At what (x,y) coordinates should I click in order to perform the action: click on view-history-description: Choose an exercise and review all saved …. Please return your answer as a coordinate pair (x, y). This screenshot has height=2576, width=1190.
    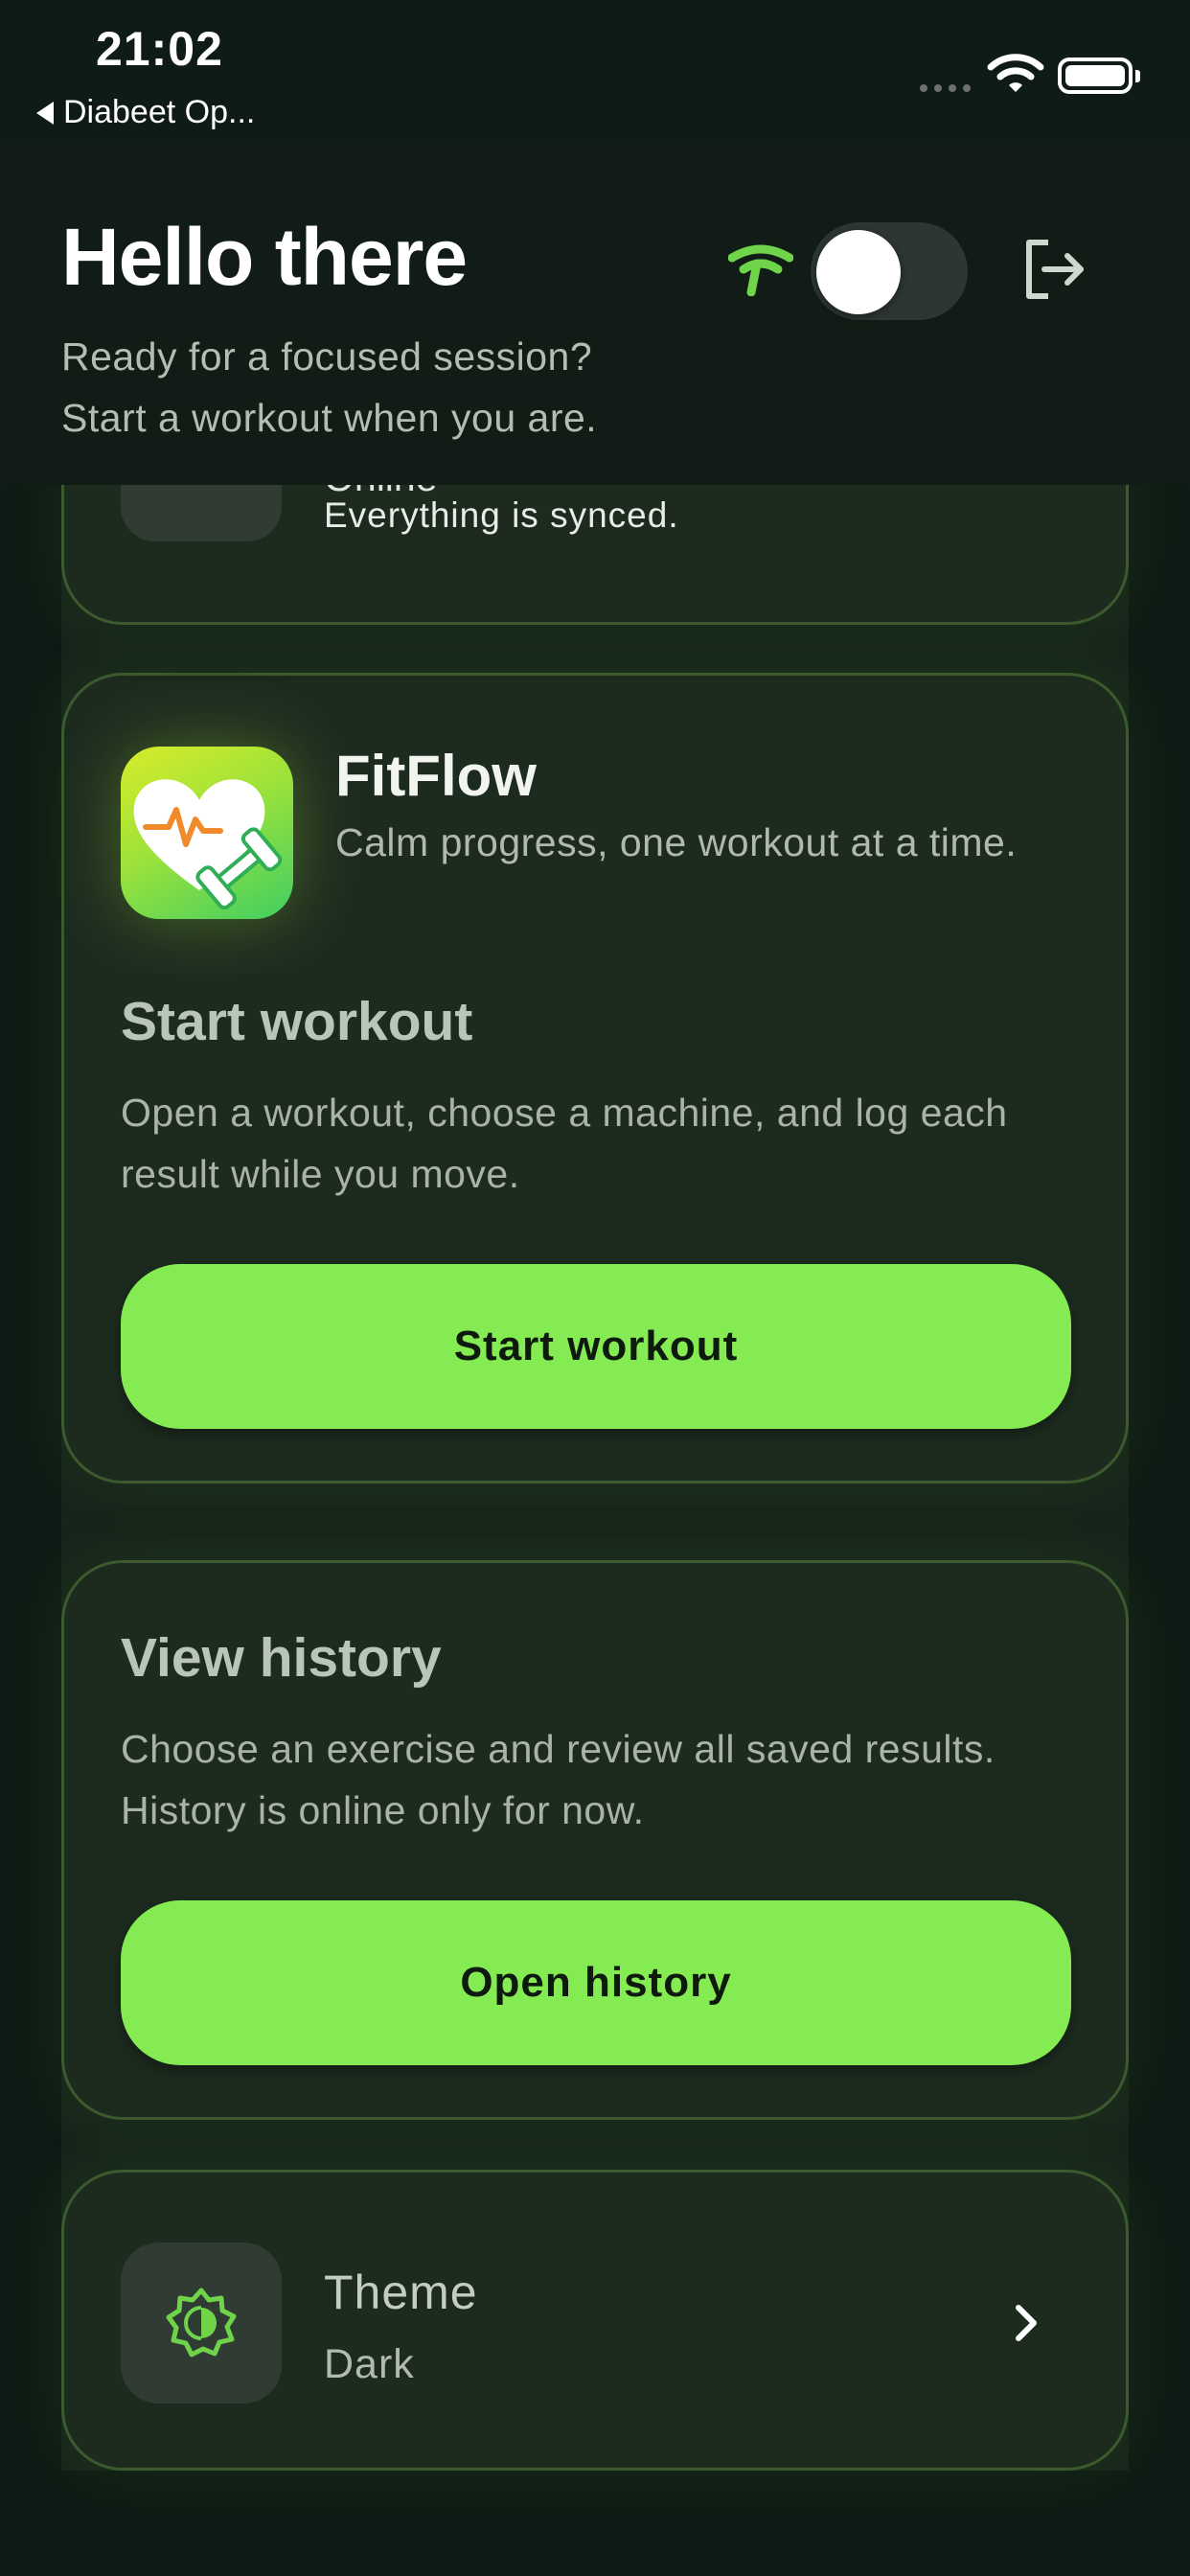
    Looking at the image, I should click on (558, 1779).